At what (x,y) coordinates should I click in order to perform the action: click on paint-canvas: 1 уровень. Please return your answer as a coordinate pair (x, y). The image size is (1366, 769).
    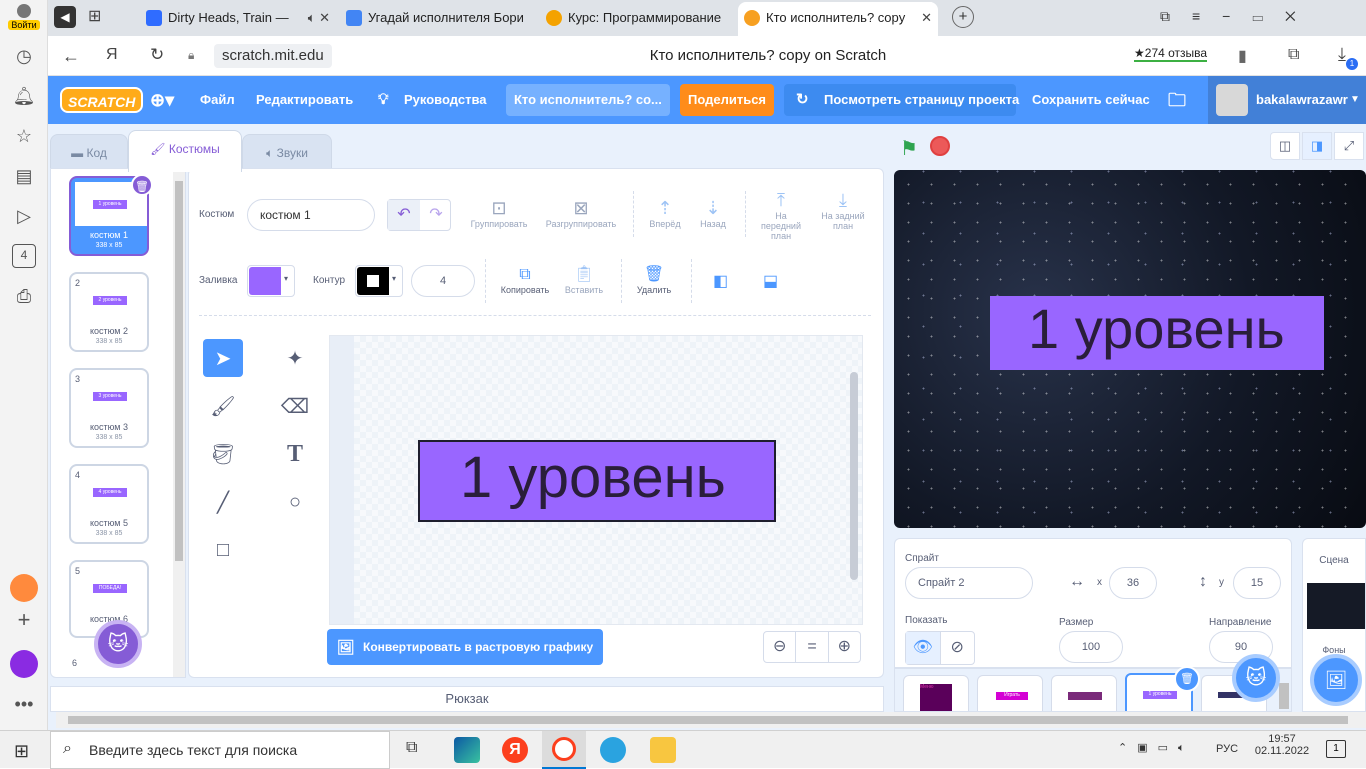
    Looking at the image, I should click on (596, 480).